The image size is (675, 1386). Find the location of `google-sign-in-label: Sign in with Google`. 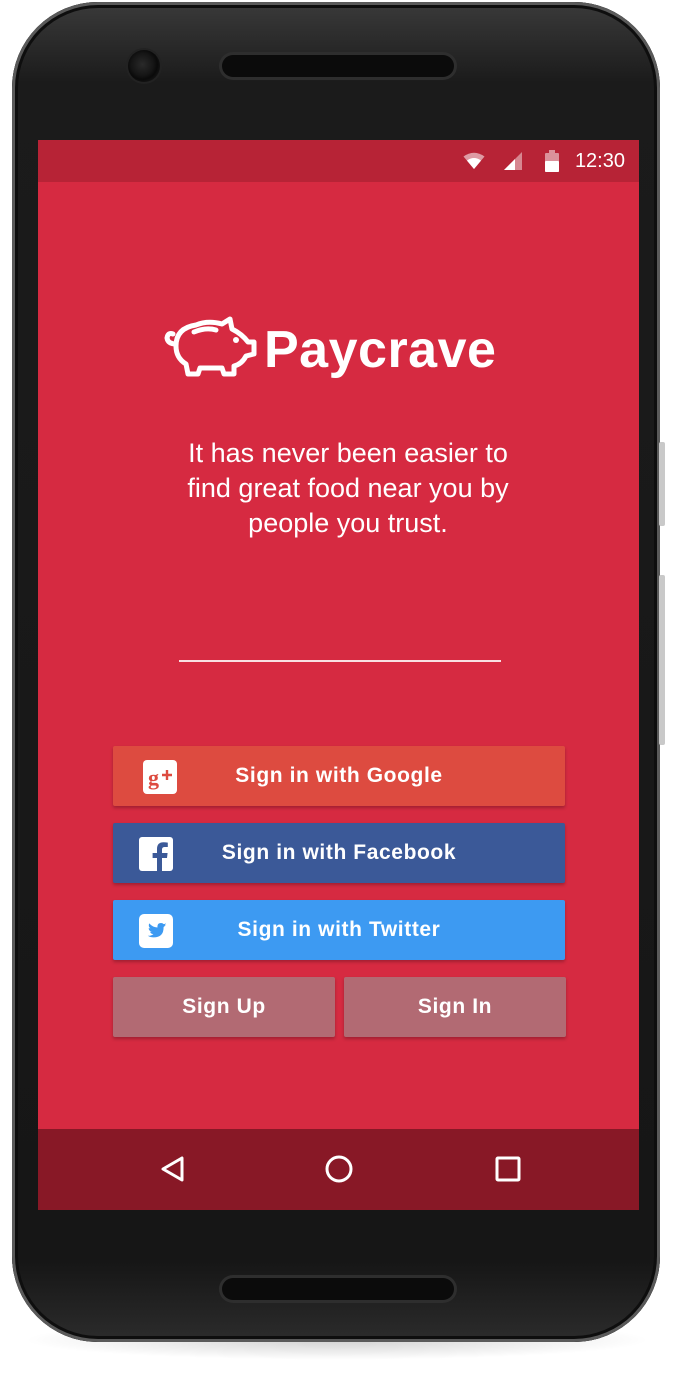

google-sign-in-label: Sign in with Google is located at coordinates (339, 775).